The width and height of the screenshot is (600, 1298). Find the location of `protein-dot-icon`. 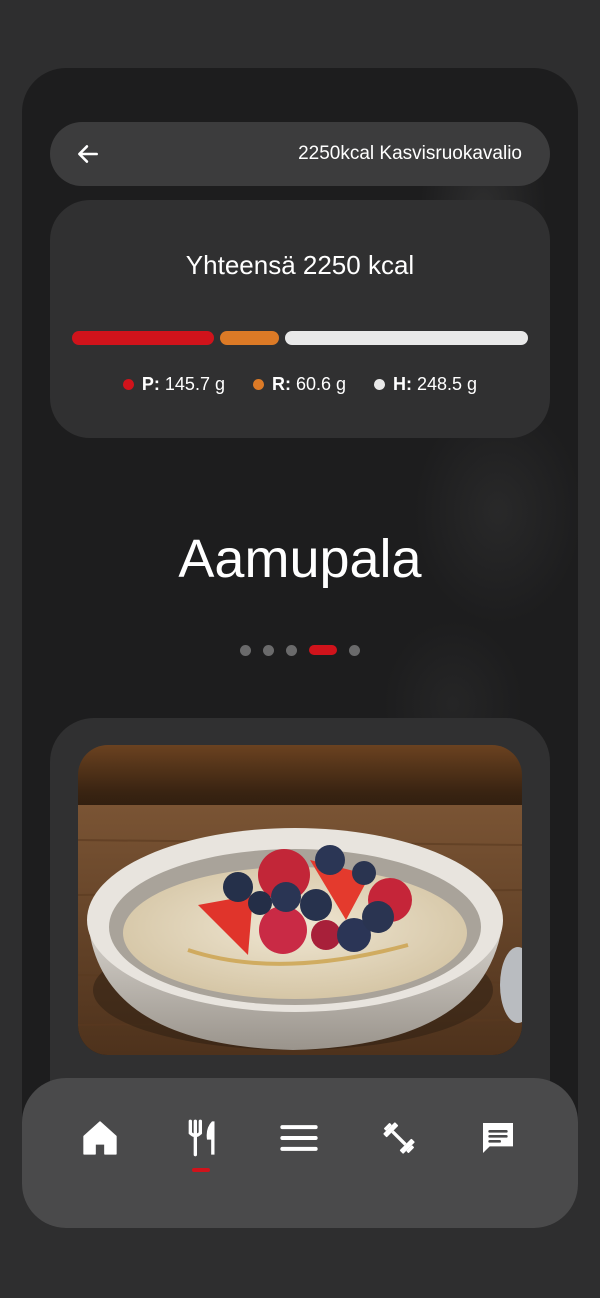

protein-dot-icon is located at coordinates (128, 384).